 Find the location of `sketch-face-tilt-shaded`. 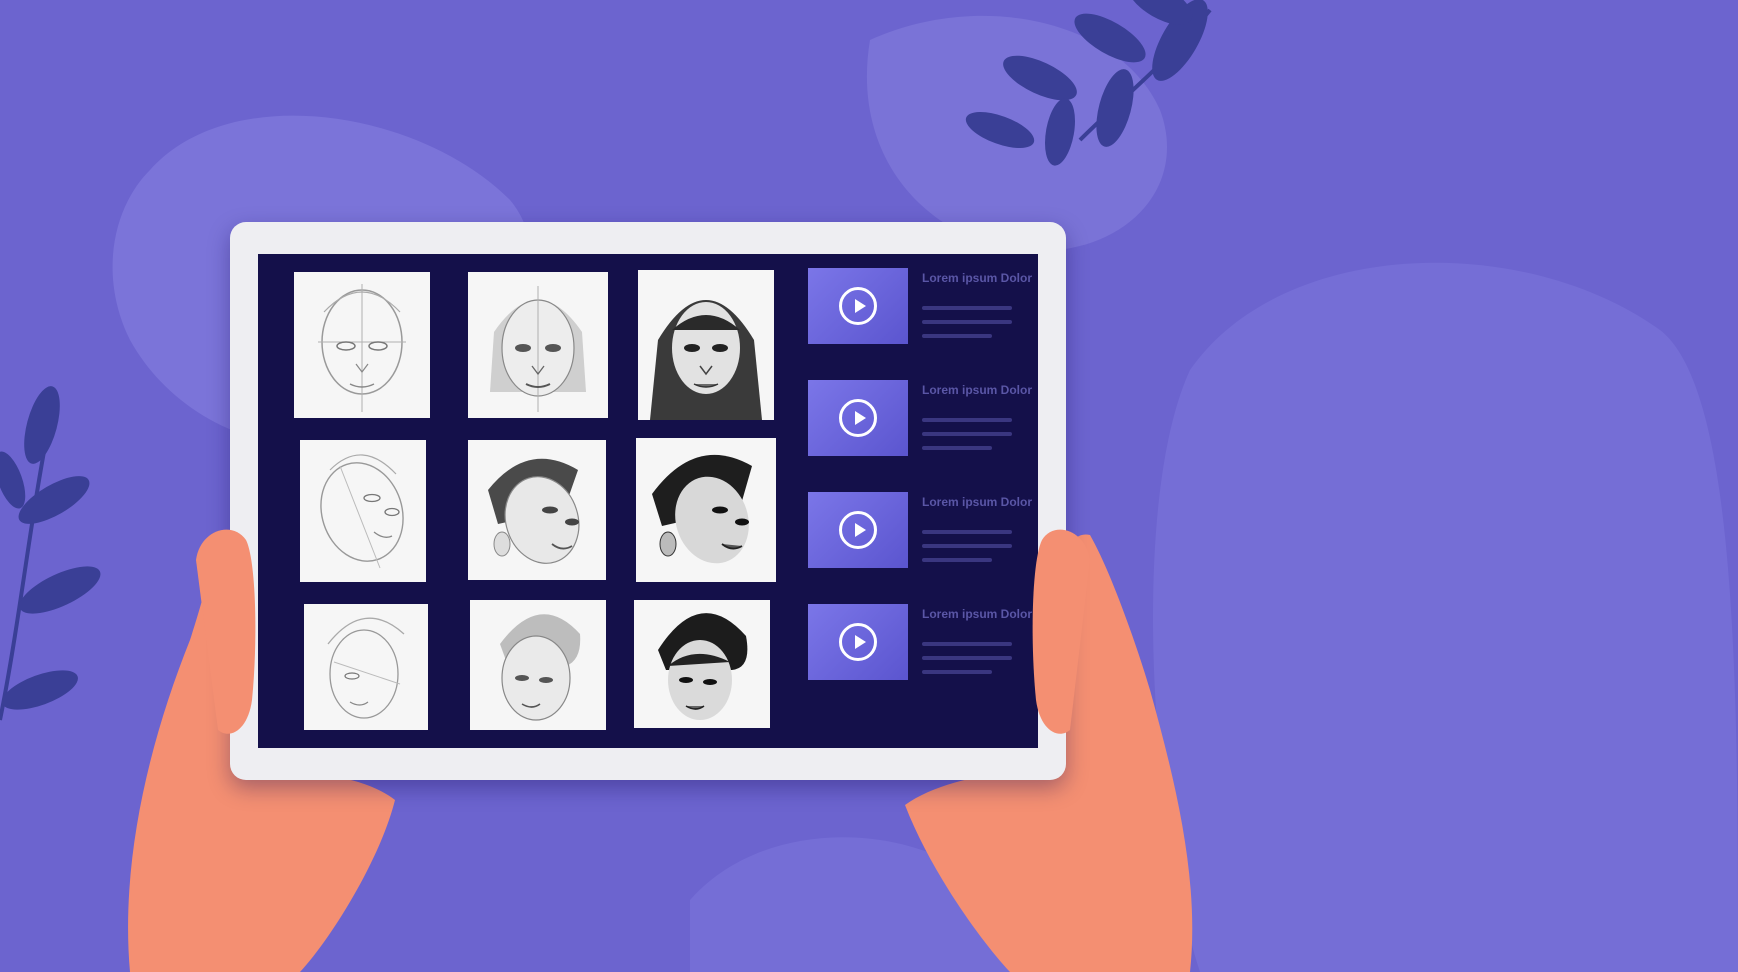

sketch-face-tilt-shaded is located at coordinates (537, 510).